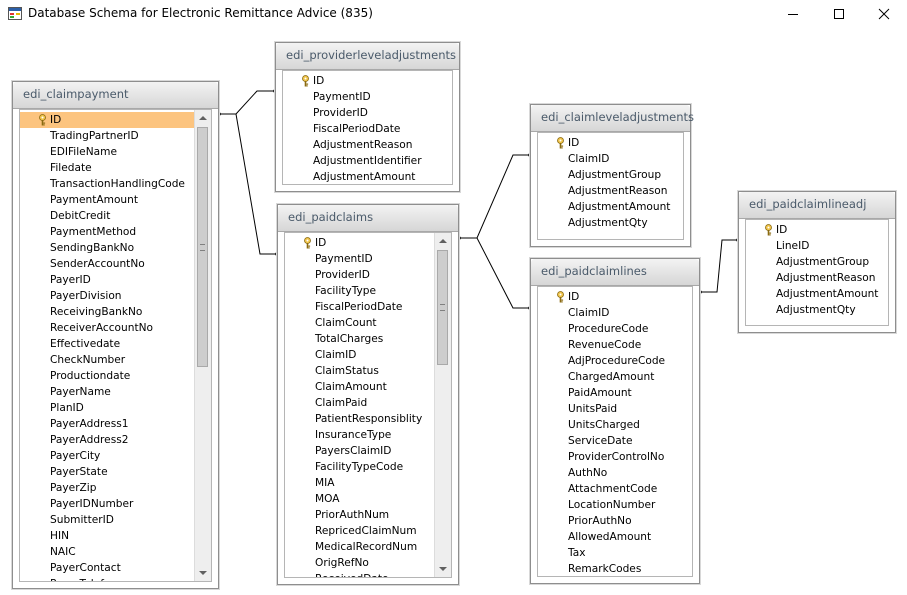 This screenshot has height=595, width=907. Describe the element at coordinates (615, 568) in the screenshot. I see `field-row: RemarkCodes` at that location.